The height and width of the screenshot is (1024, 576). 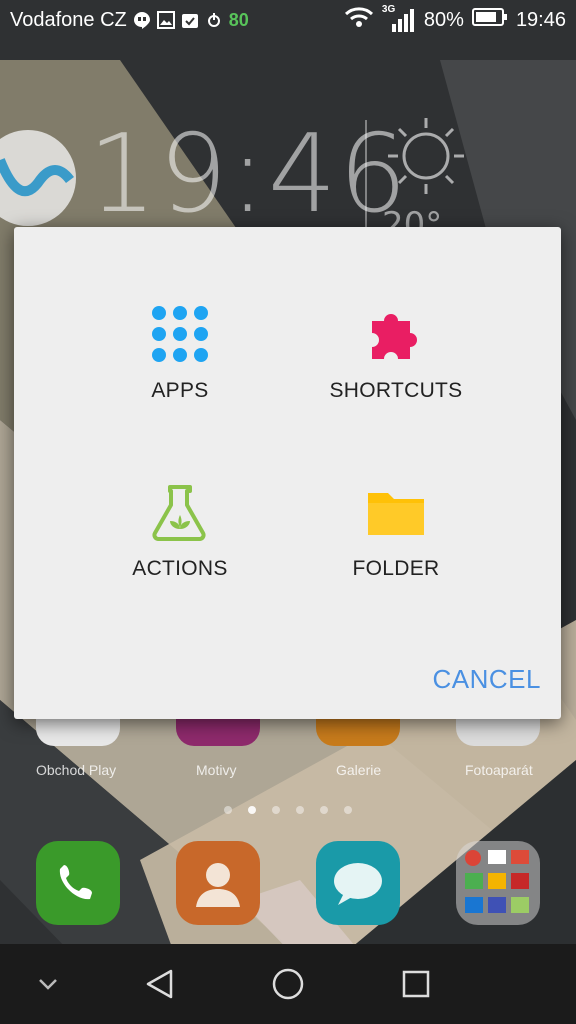 I want to click on home-icon, so click(x=288, y=984).